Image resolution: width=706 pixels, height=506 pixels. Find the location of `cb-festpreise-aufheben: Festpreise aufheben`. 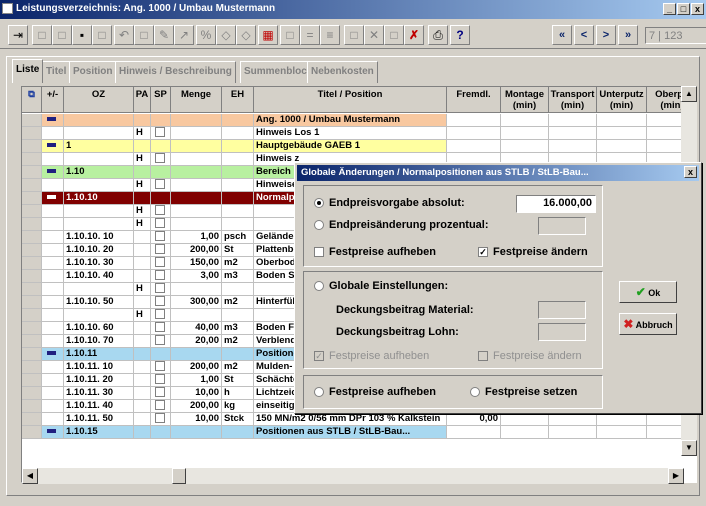

cb-festpreise-aufheben: Festpreise aufheben is located at coordinates (375, 252).